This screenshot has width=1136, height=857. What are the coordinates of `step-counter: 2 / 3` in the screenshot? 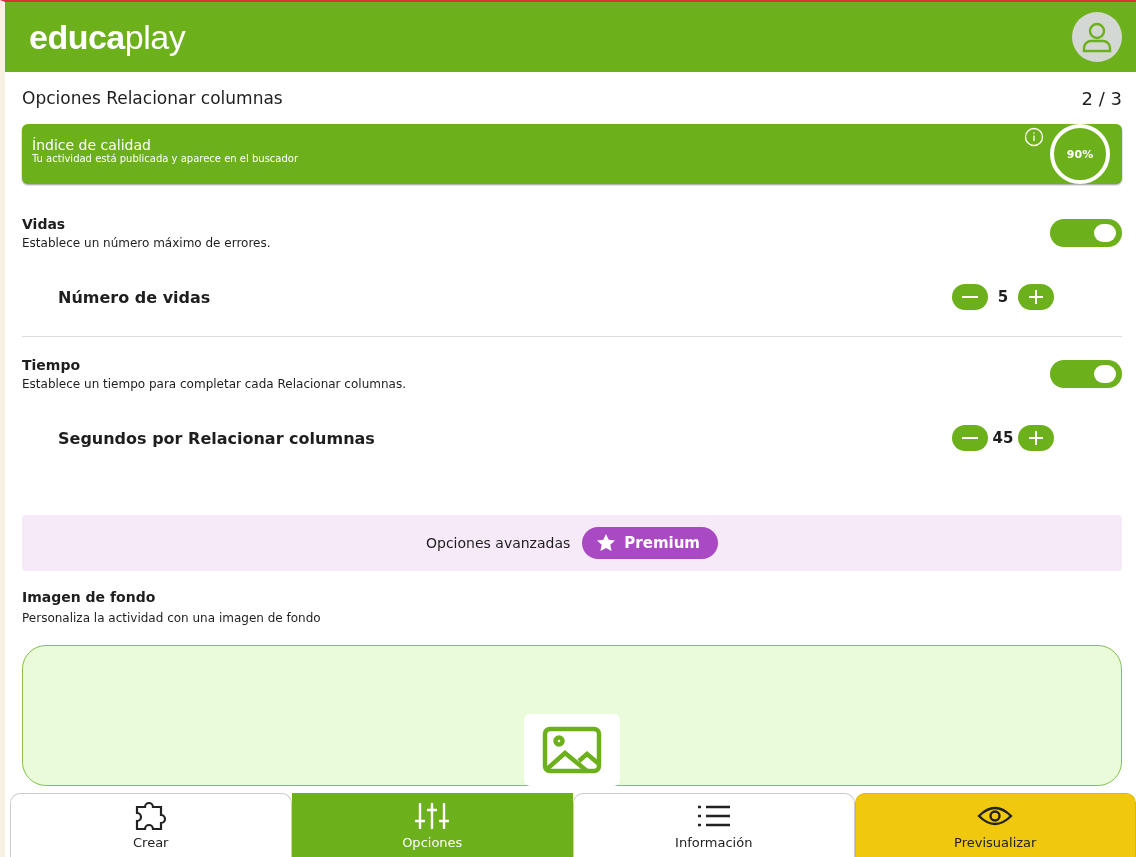 It's located at (1101, 98).